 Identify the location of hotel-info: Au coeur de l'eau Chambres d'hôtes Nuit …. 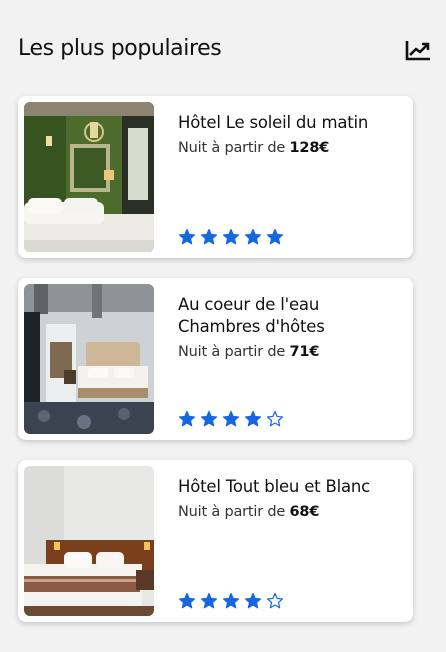
(288, 364).